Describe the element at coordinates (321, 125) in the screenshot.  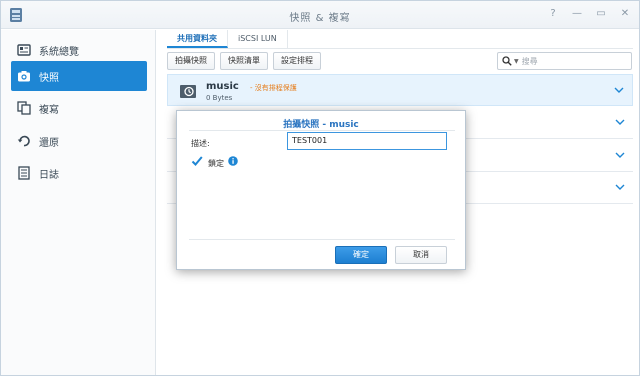
I see `dialog-title: 拍攝快照 - music` at that location.